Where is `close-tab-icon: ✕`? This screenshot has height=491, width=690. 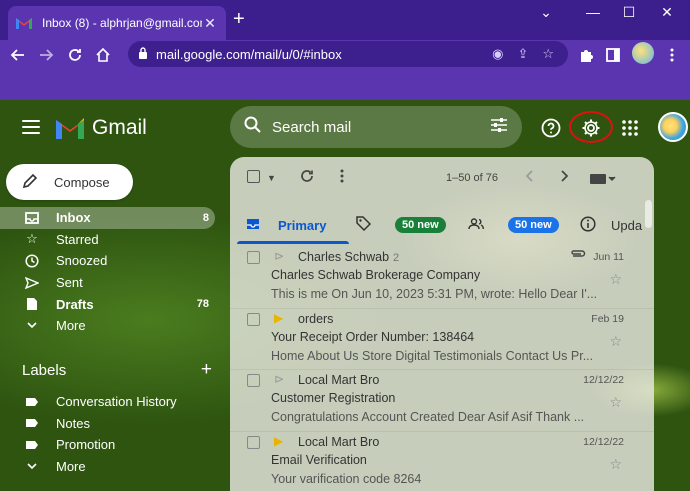
close-tab-icon: ✕ is located at coordinates (210, 23).